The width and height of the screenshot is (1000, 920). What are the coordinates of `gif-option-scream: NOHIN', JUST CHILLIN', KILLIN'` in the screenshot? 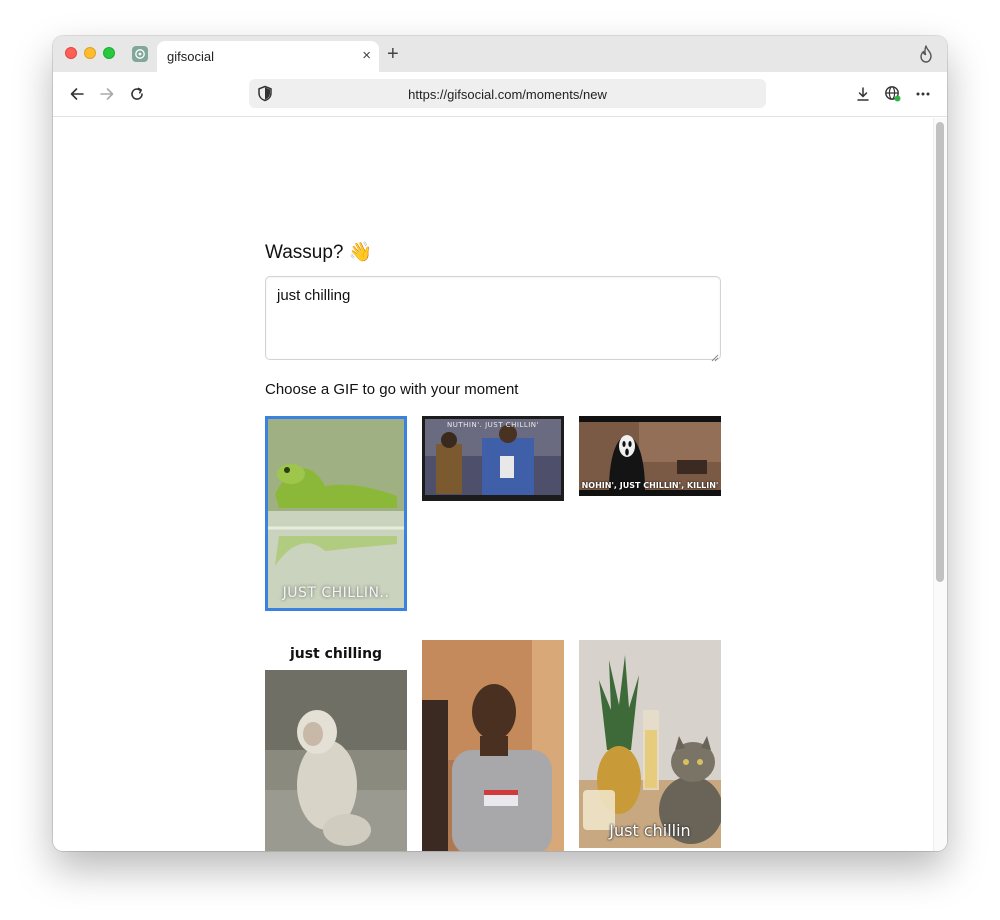 It's located at (650, 456).